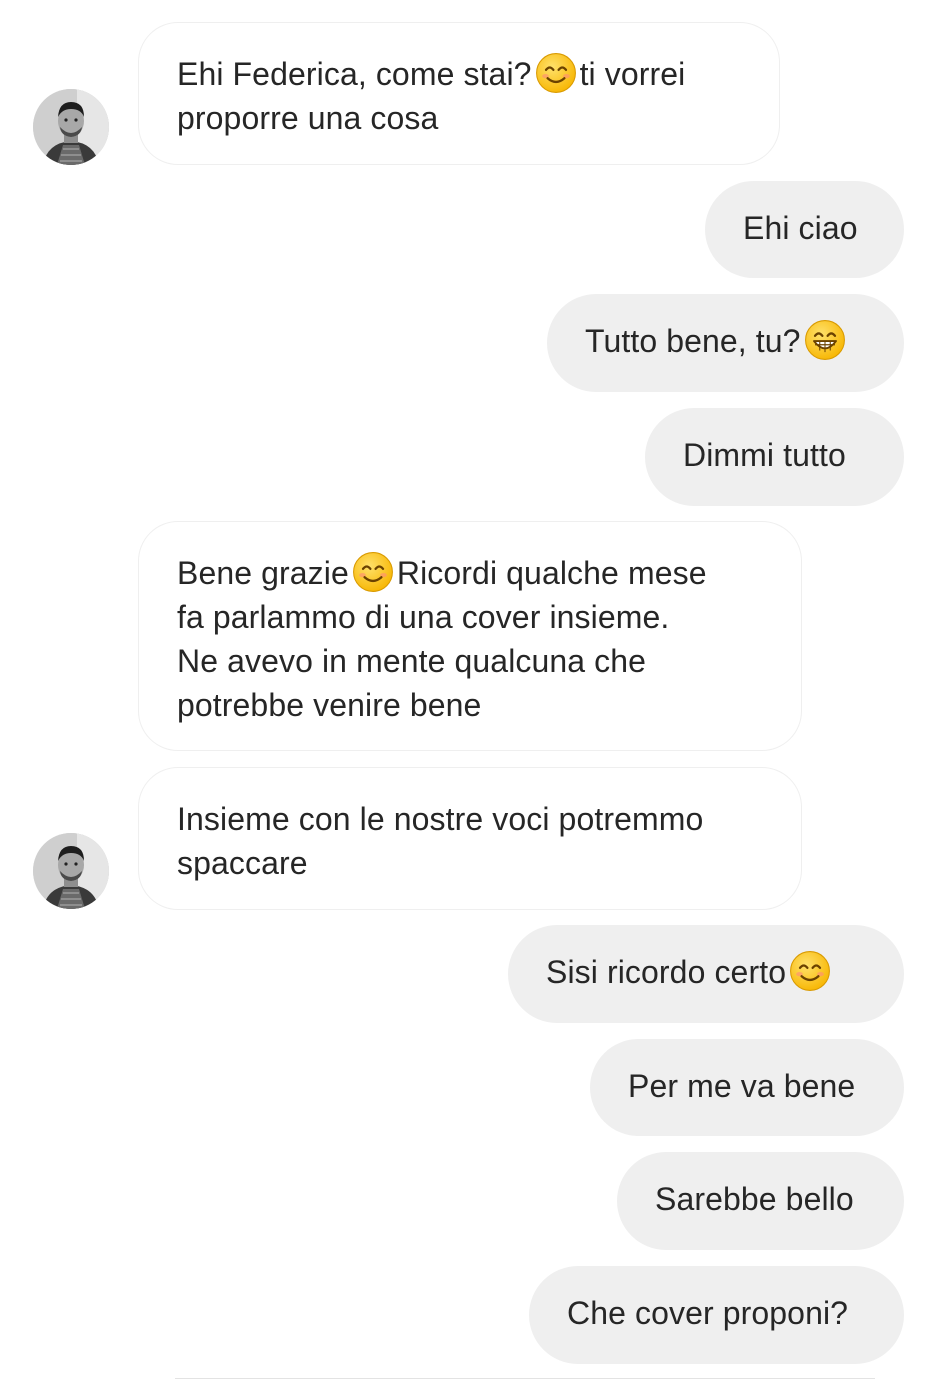  I want to click on message-text: Dimmi tutto, so click(764, 455).